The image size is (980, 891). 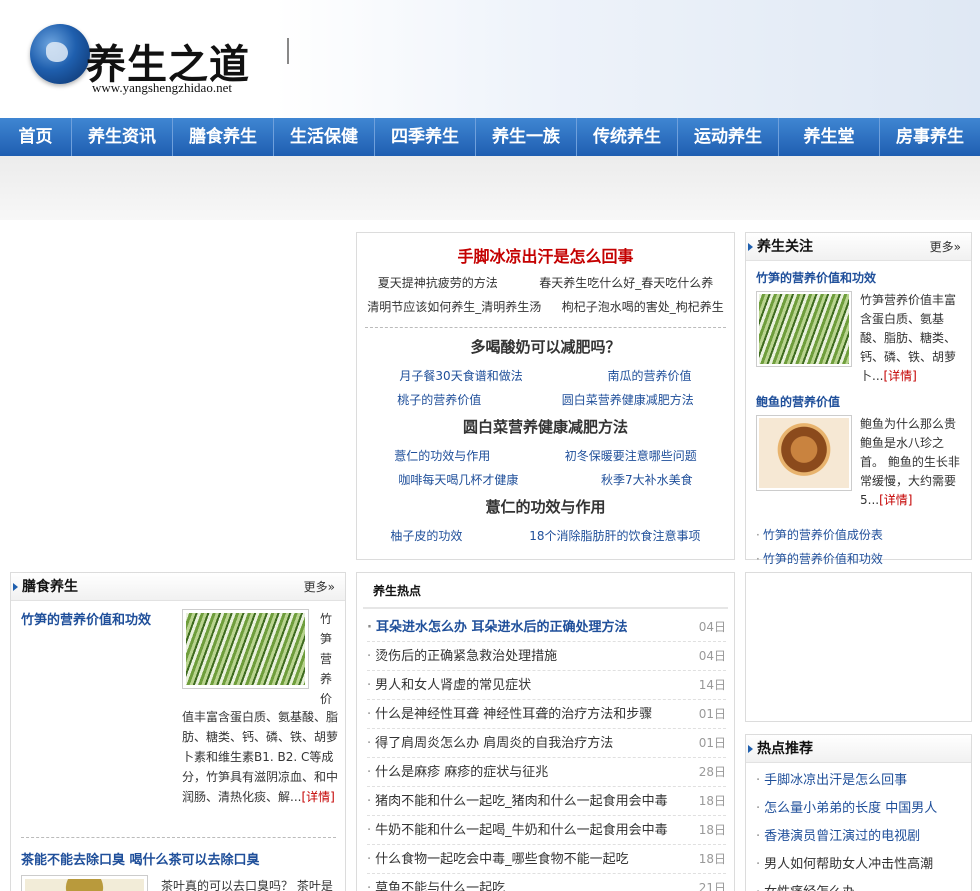 What do you see at coordinates (454, 307) in the screenshot?
I see `headline-link: 清明节应该如何养生_清明养生汤` at bounding box center [454, 307].